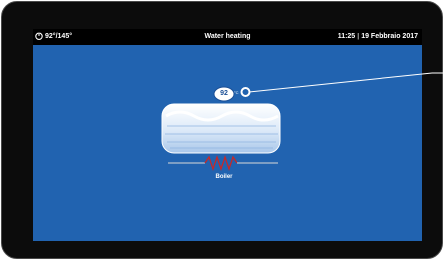 This screenshot has width=446, height=261. Describe the element at coordinates (221, 128) in the screenshot. I see `boiler-tank` at that location.